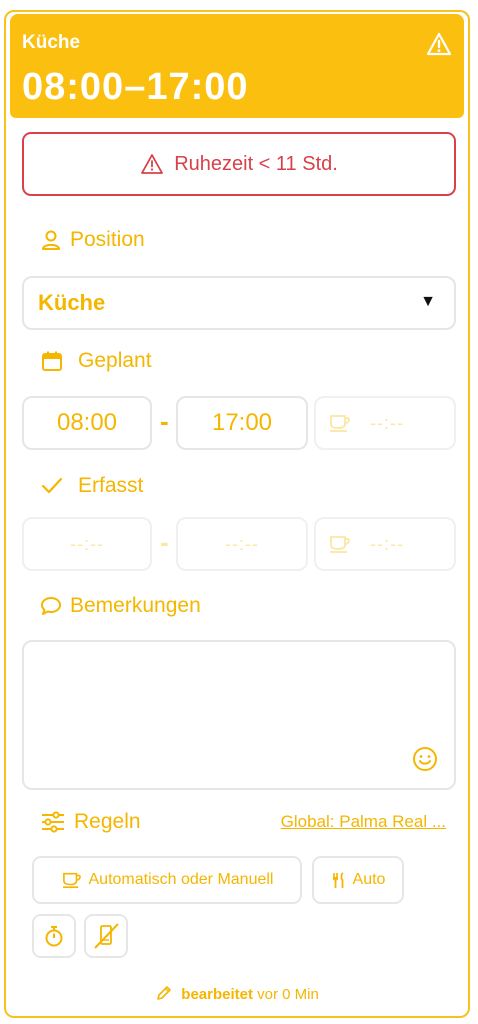  What do you see at coordinates (385, 423) in the screenshot?
I see `planned-break-input: --:--` at bounding box center [385, 423].